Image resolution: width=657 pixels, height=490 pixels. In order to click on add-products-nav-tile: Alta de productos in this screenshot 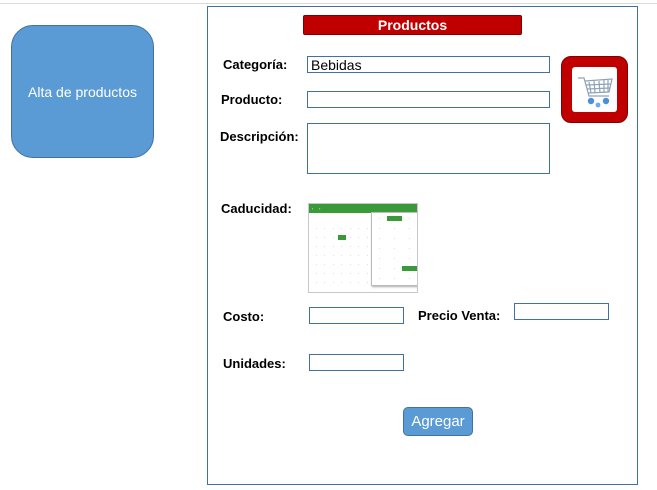, I will do `click(82, 91)`.